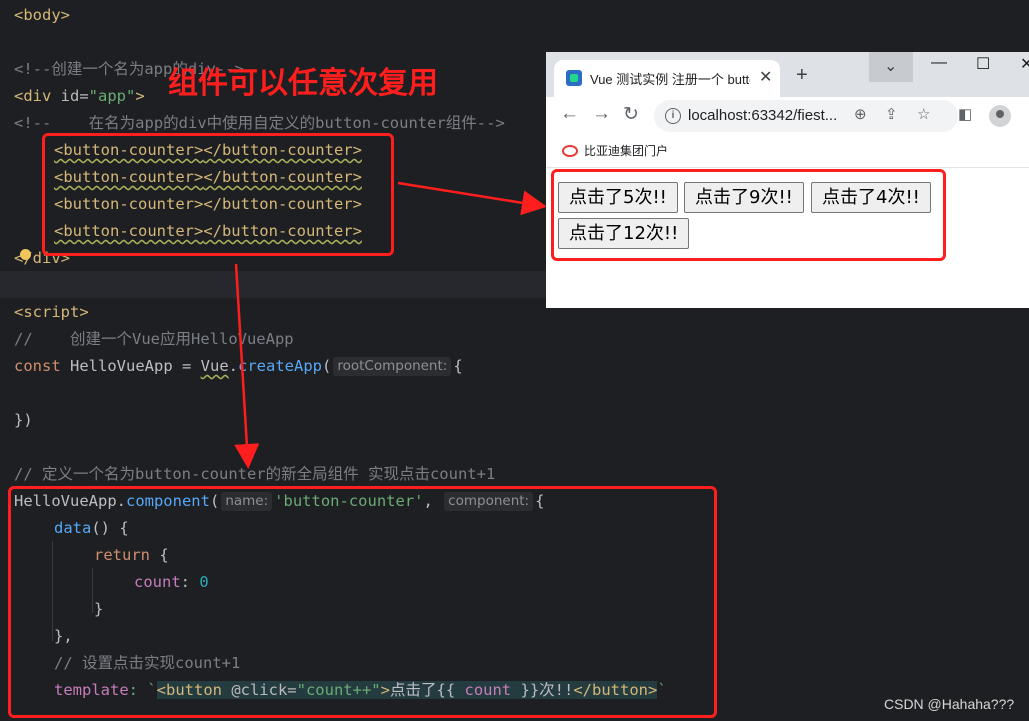 The image size is (1029, 721). What do you see at coordinates (303, 83) in the screenshot?
I see `annotation-text: 组件可以任意次复用` at bounding box center [303, 83].